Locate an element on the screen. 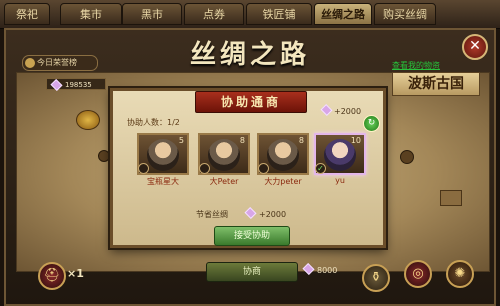  save-silk-label: 节省丝绸 is located at coordinates (212, 214).